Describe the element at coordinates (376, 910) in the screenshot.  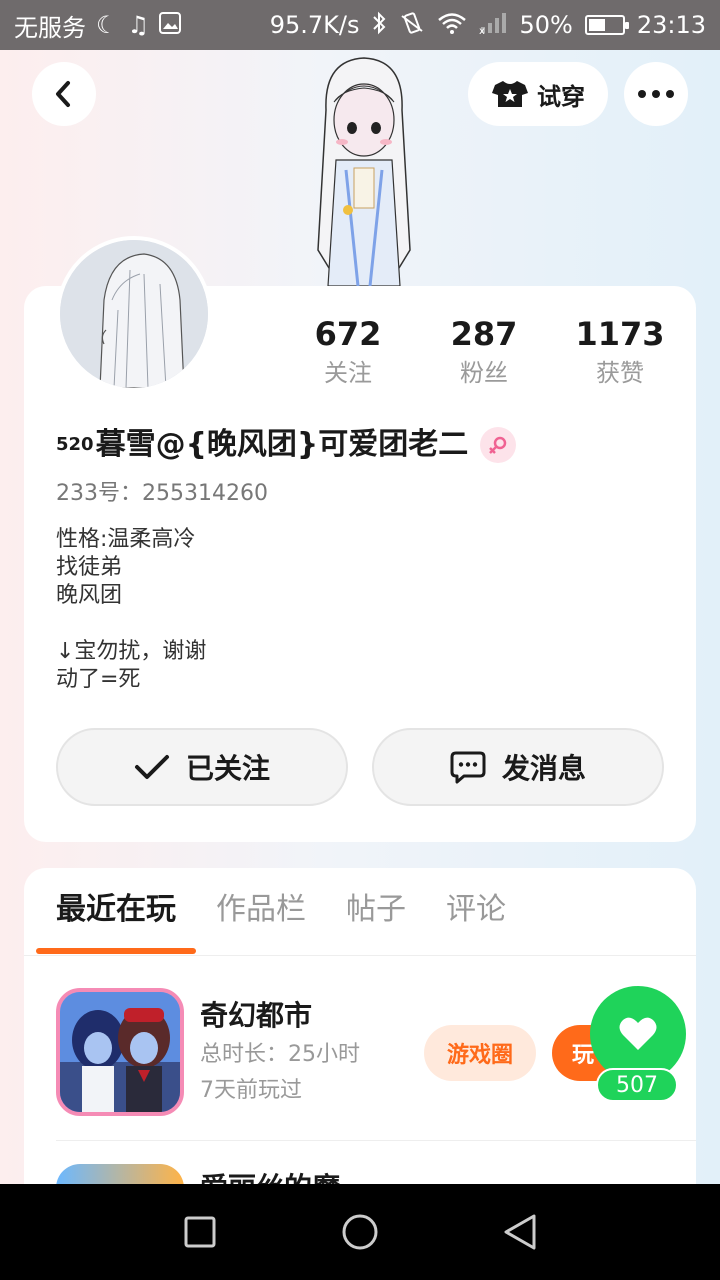
I see `tab-posts: 帖子` at that location.